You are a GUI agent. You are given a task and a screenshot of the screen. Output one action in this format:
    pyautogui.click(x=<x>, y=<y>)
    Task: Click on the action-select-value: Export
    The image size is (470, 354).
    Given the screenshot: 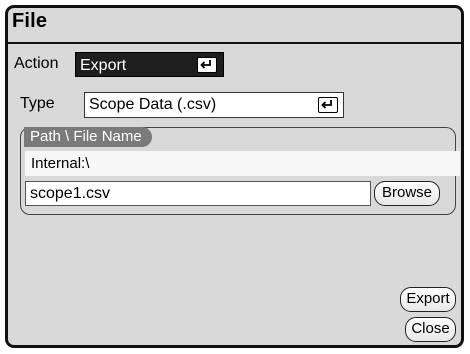 What is the action you would take?
    pyautogui.click(x=103, y=65)
    